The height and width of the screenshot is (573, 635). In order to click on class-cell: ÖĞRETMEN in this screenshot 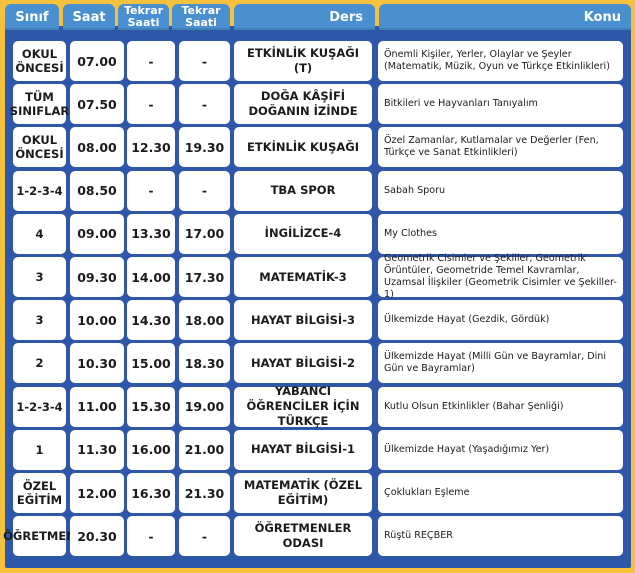, I will do `click(39, 536)`.